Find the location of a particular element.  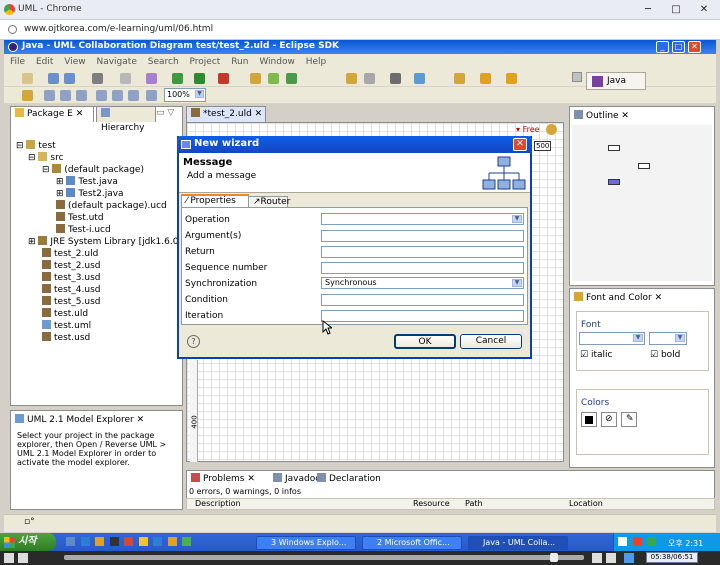

align-middle-icon is located at coordinates (117, 95).